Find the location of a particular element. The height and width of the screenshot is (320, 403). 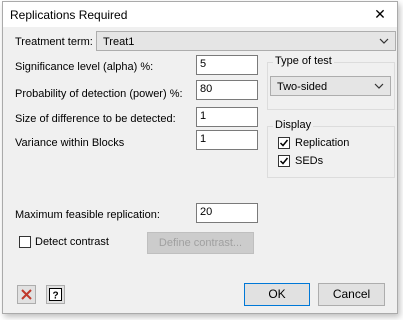

variance-label: Variance within Blocks is located at coordinates (70, 143).